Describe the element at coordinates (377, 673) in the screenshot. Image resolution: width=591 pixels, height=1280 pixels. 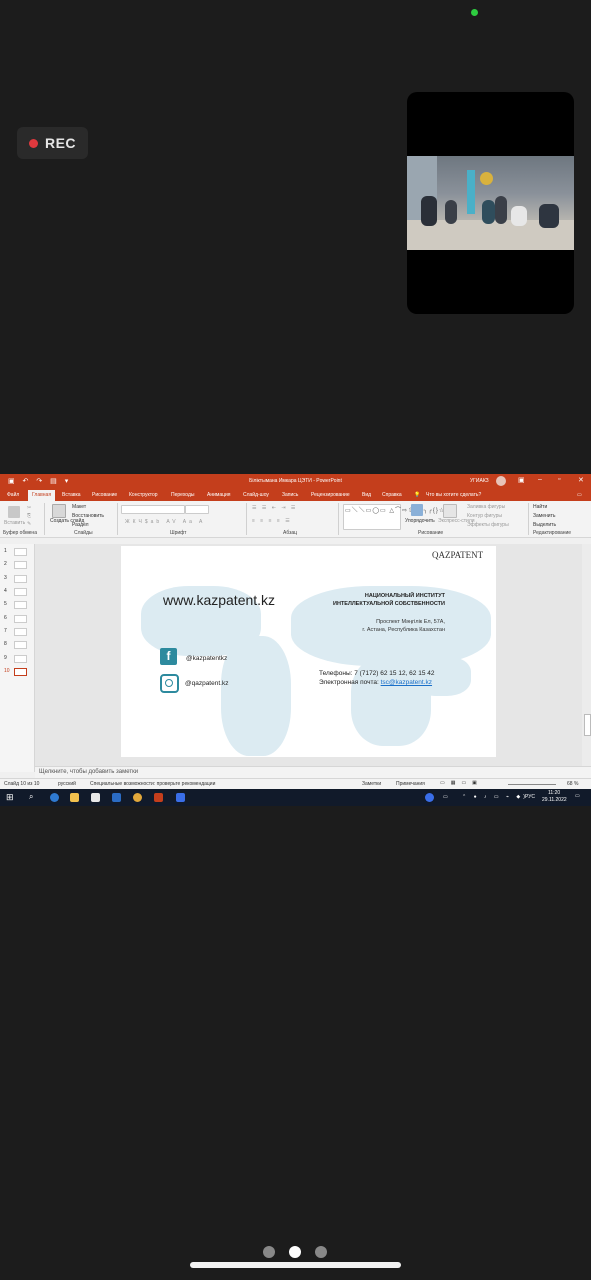
I see `phone-text: Телефоны: 7 (7172) 62 15 12, 62 15 42` at that location.